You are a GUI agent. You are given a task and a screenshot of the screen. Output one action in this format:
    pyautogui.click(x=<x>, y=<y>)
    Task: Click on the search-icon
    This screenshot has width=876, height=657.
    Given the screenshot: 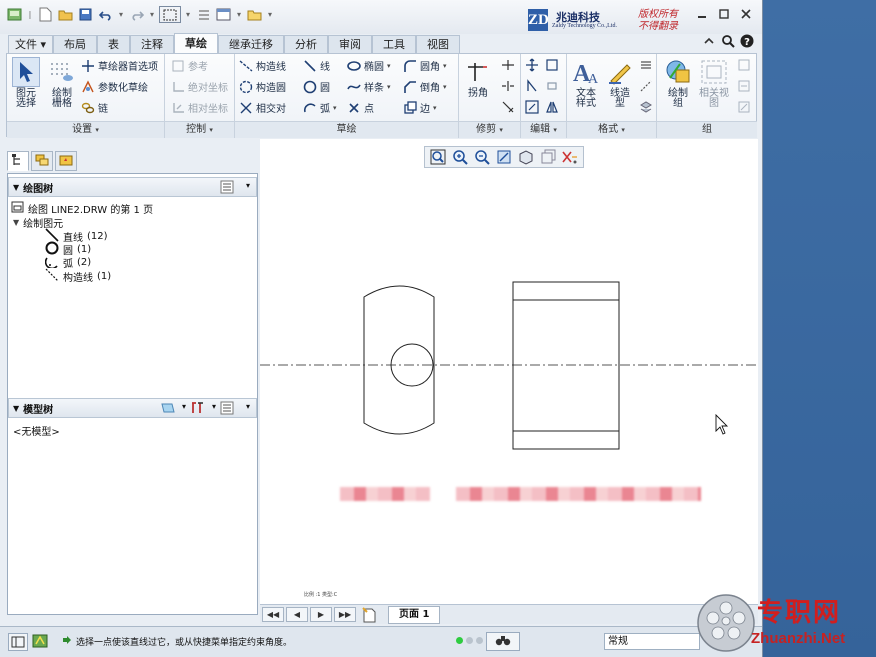 What is the action you would take?
    pyautogui.click(x=728, y=42)
    